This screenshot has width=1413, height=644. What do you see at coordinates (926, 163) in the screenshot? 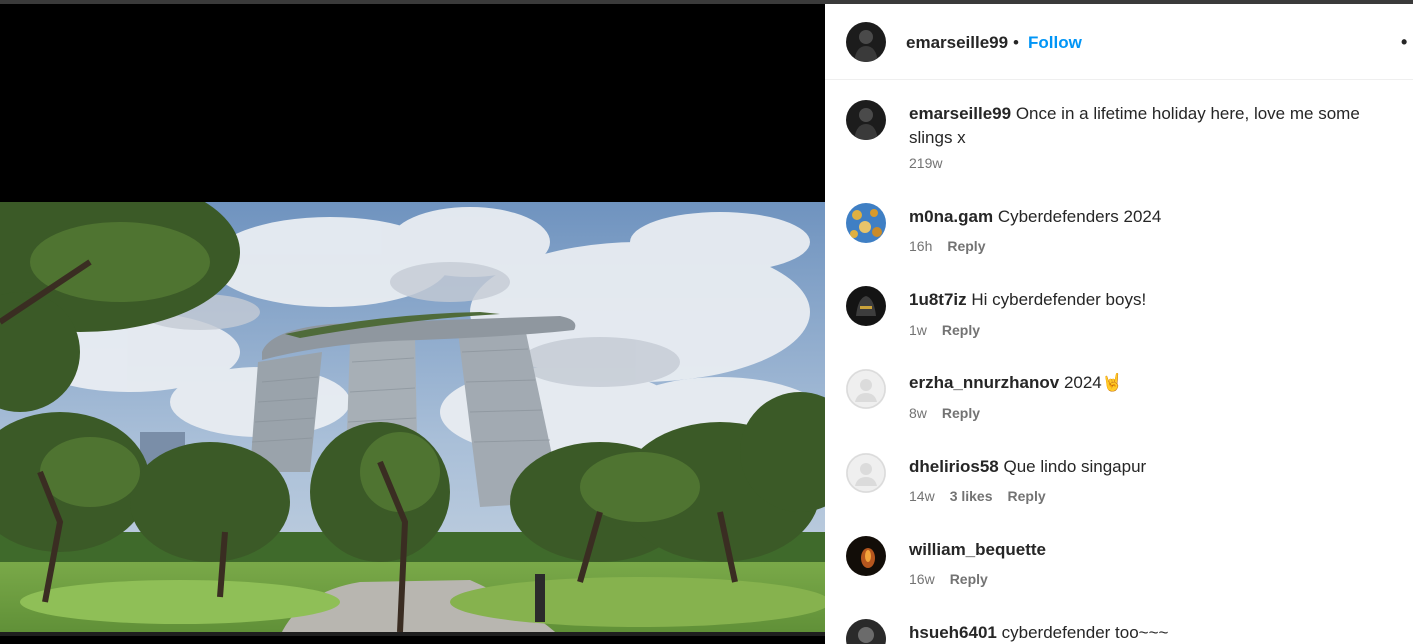
I see `caption-time: 219w` at bounding box center [926, 163].